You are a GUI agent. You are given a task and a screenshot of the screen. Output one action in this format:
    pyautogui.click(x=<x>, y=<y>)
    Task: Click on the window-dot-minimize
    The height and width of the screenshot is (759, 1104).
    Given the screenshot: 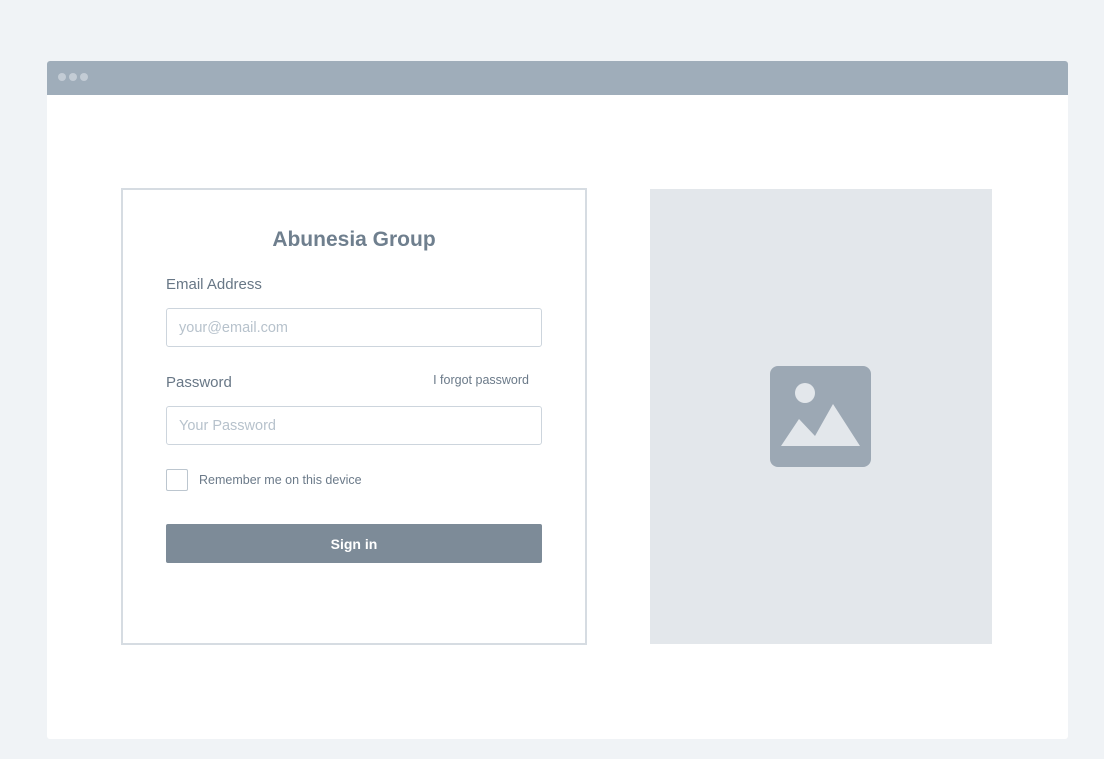 What is the action you would take?
    pyautogui.click(x=73, y=77)
    